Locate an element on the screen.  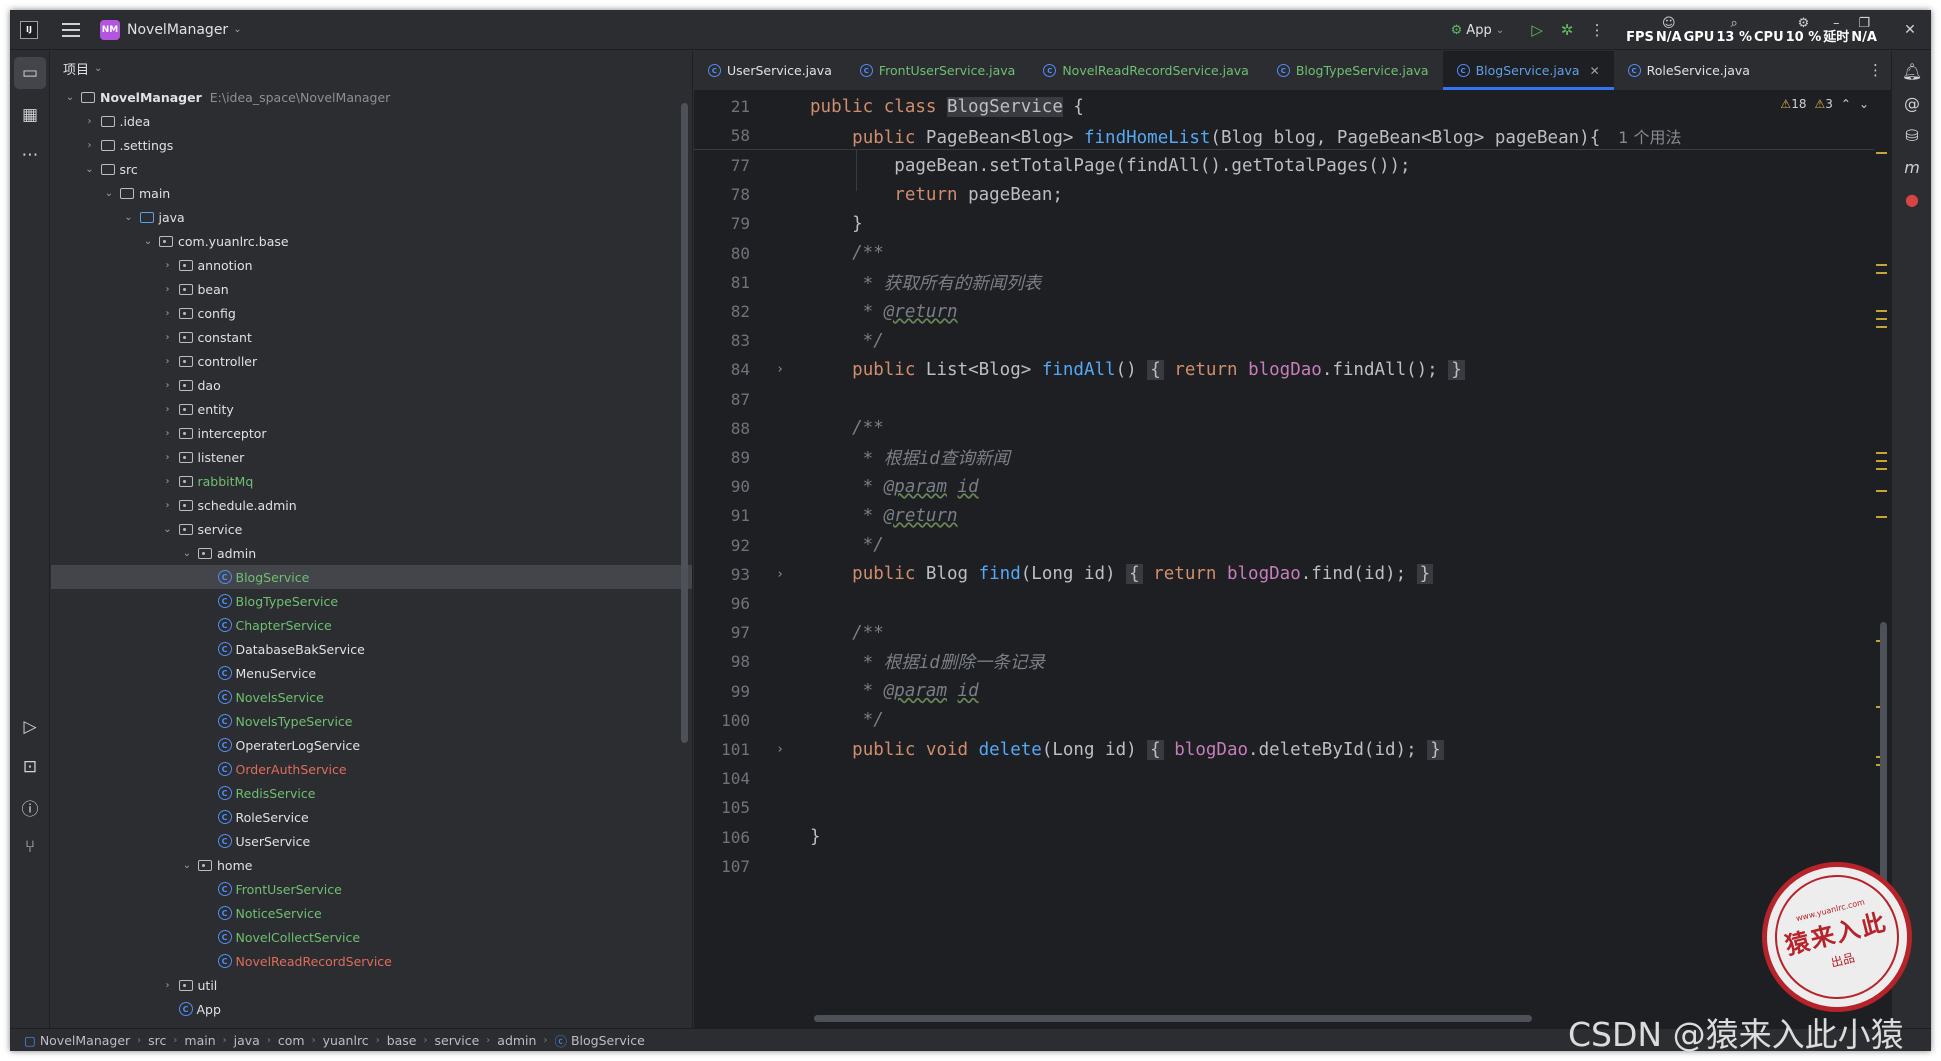
line-number: 93 is located at coordinates (722, 574).